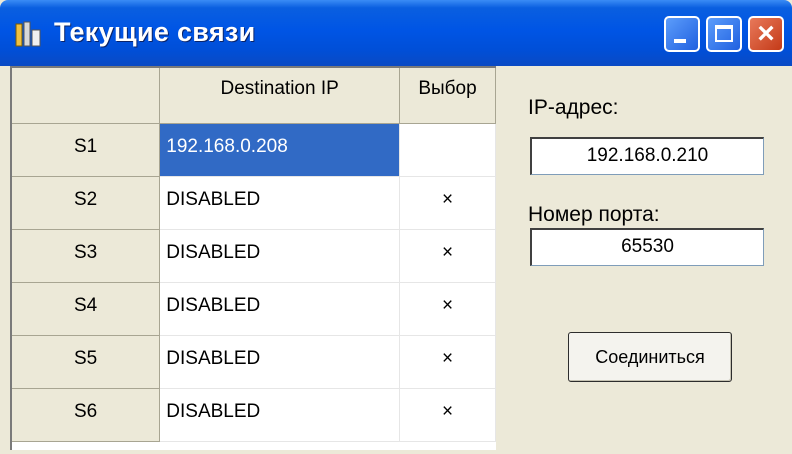  Describe the element at coordinates (86, 415) in the screenshot. I see `row-header: S6` at that location.